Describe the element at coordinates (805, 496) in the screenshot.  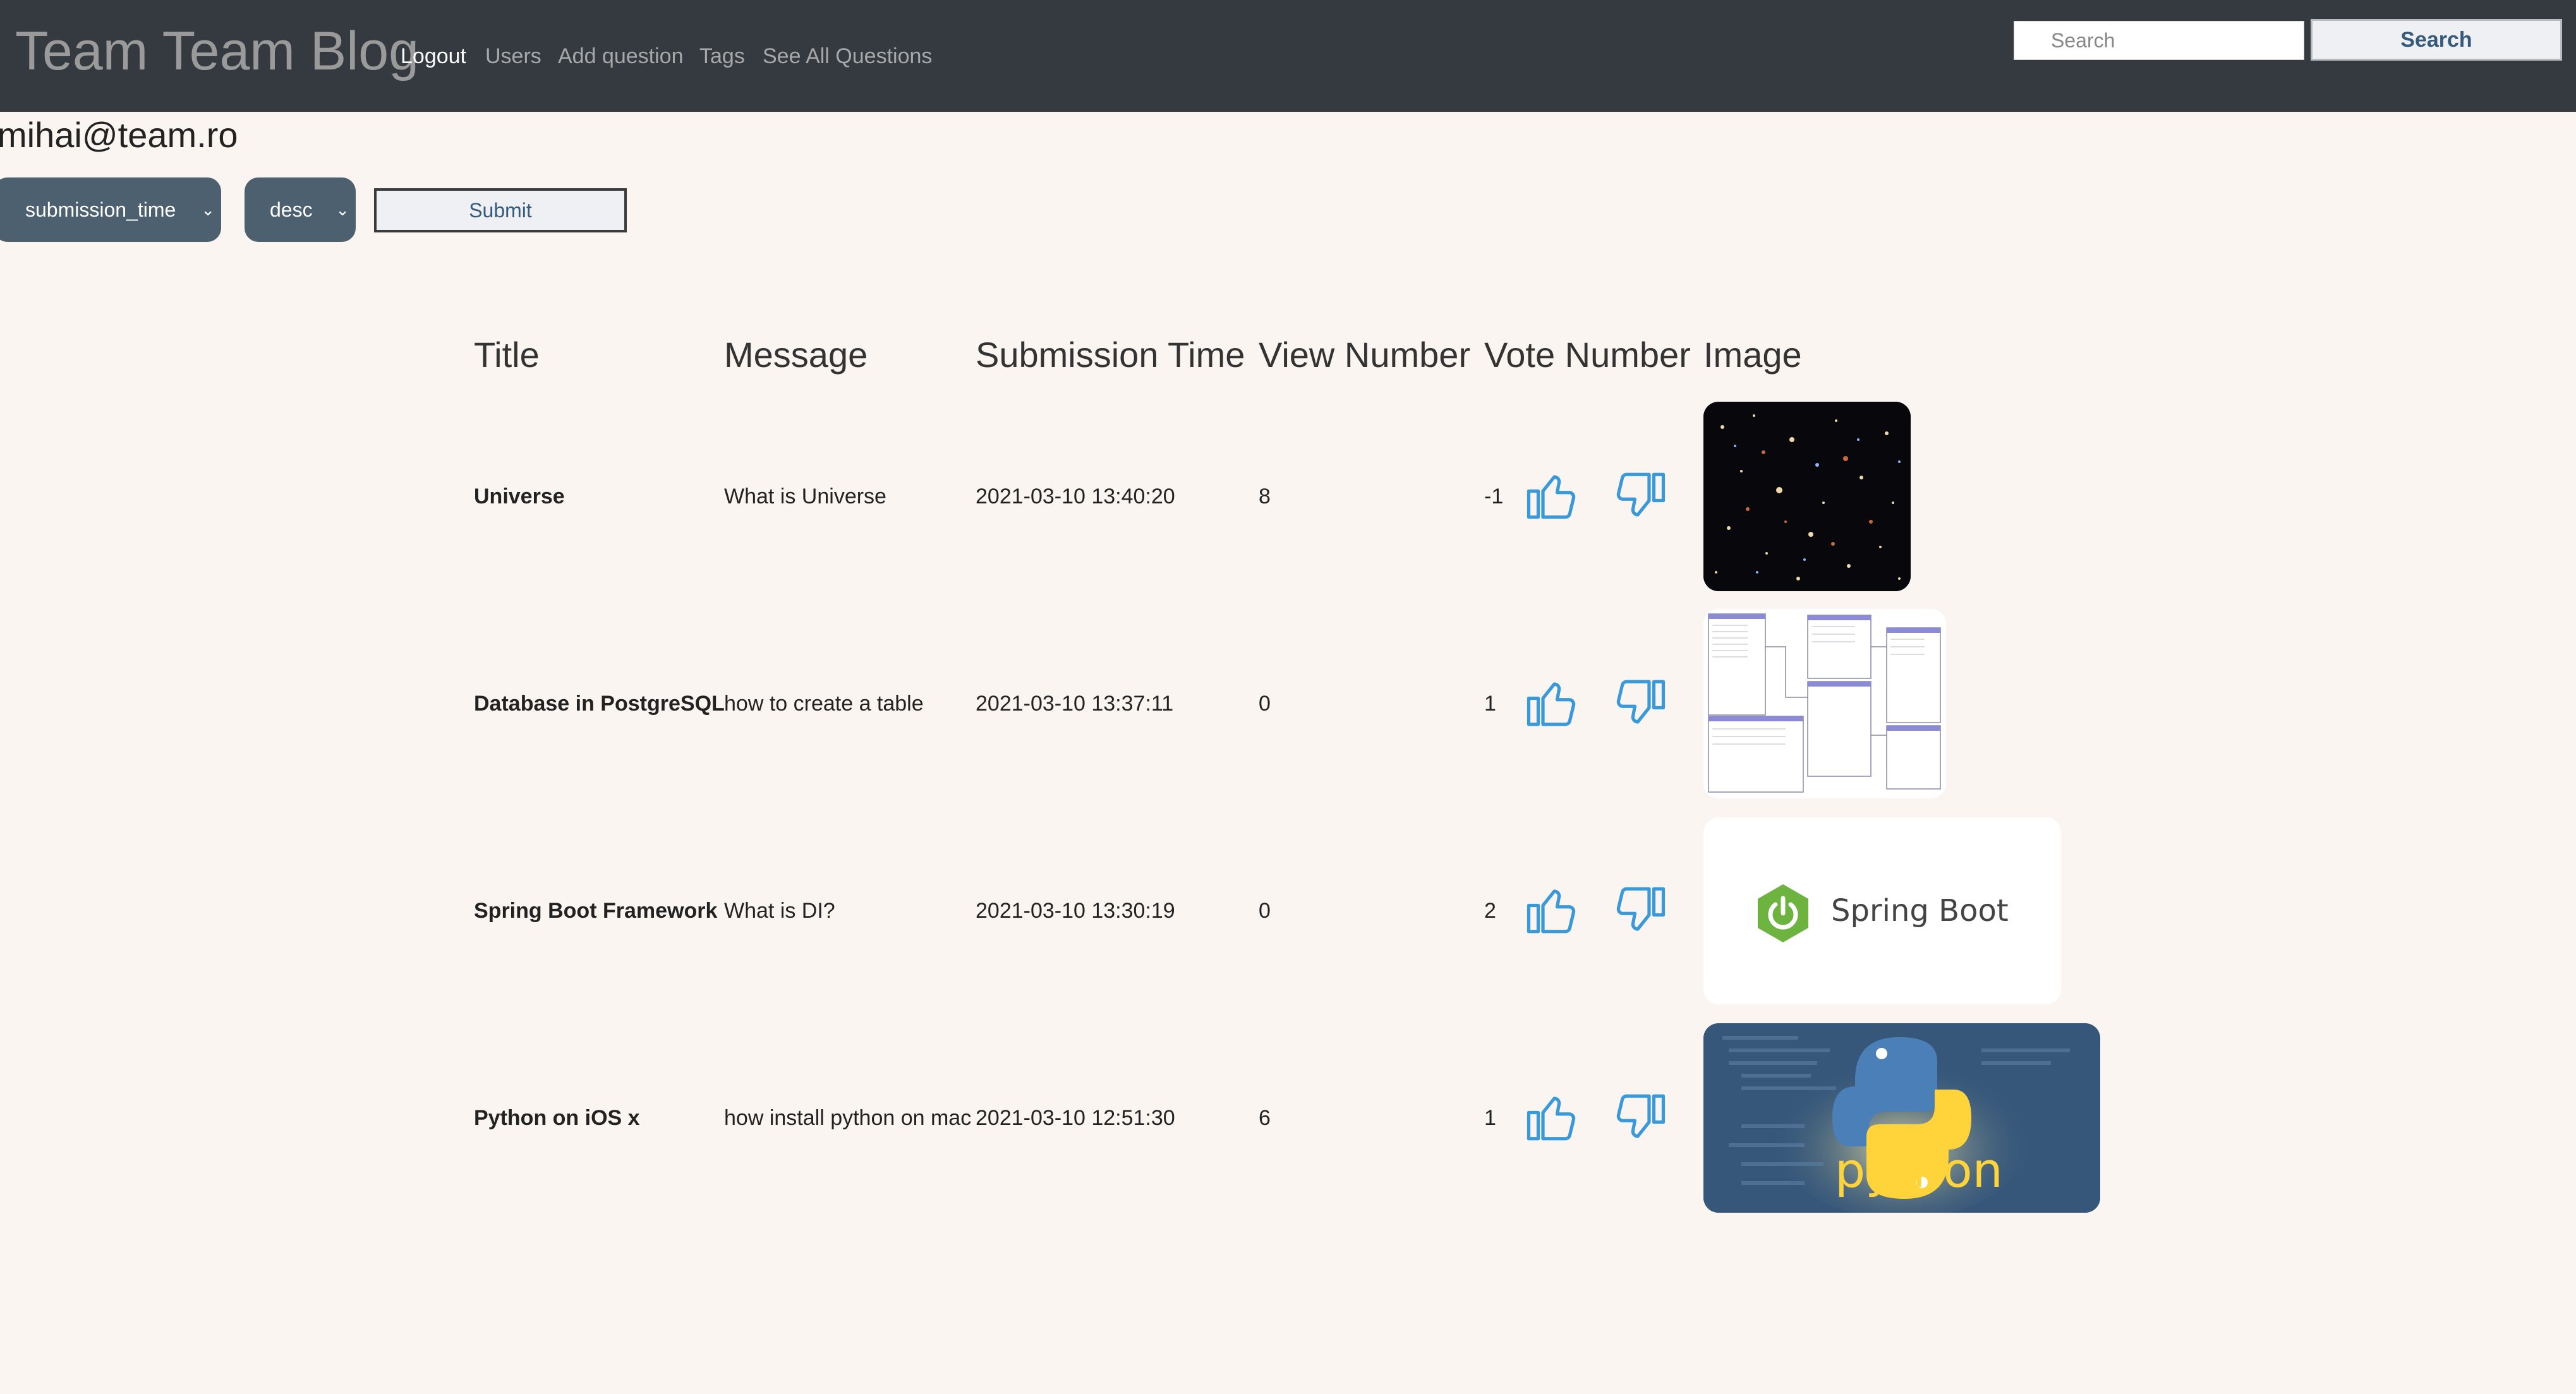
I see `row-message: What is Universe` at that location.